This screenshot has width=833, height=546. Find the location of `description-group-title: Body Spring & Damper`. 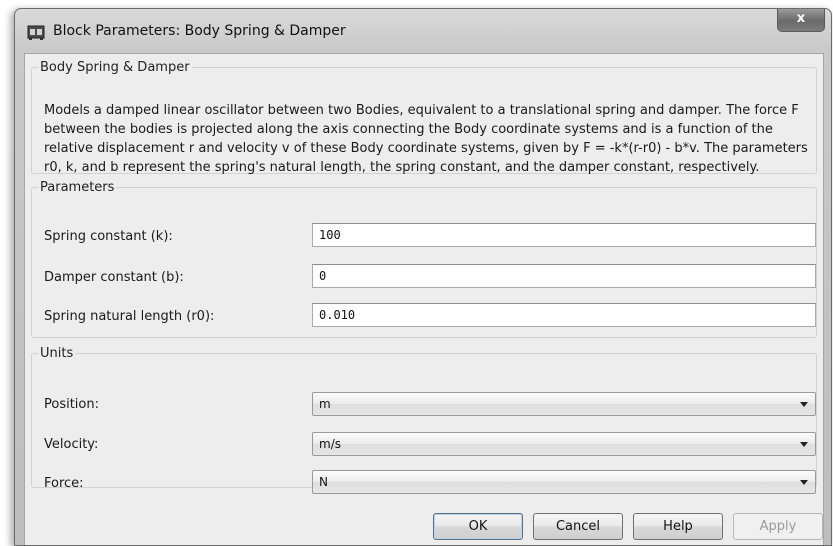

description-group-title: Body Spring & Damper is located at coordinates (115, 67).